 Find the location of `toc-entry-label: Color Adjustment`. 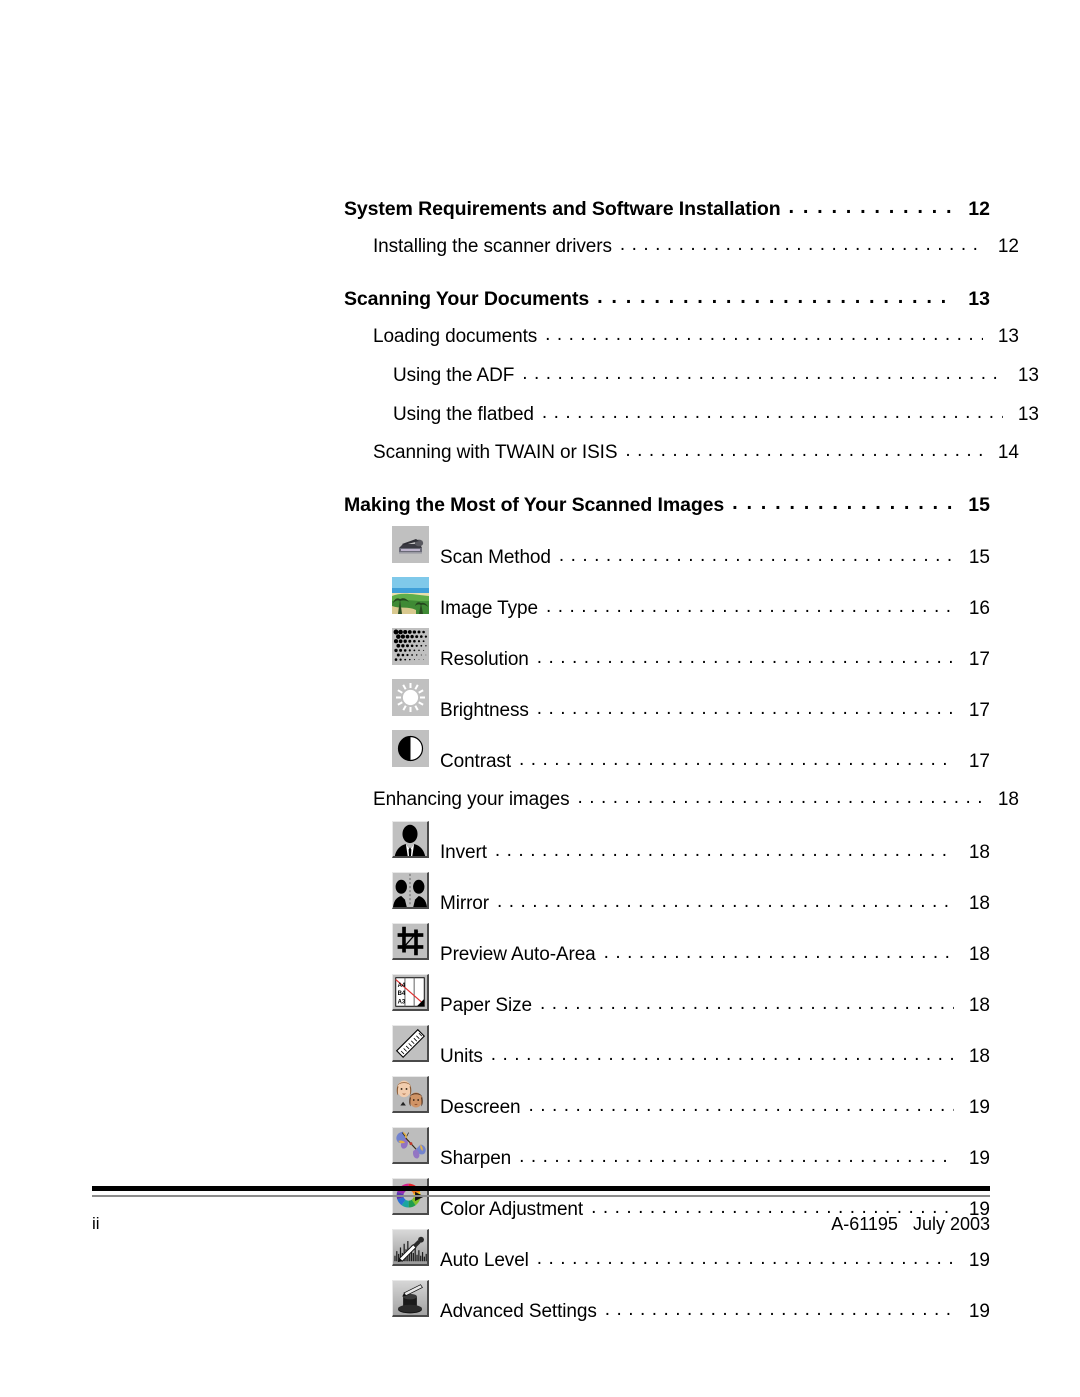

toc-entry-label: Color Adjustment is located at coordinates (512, 1209).